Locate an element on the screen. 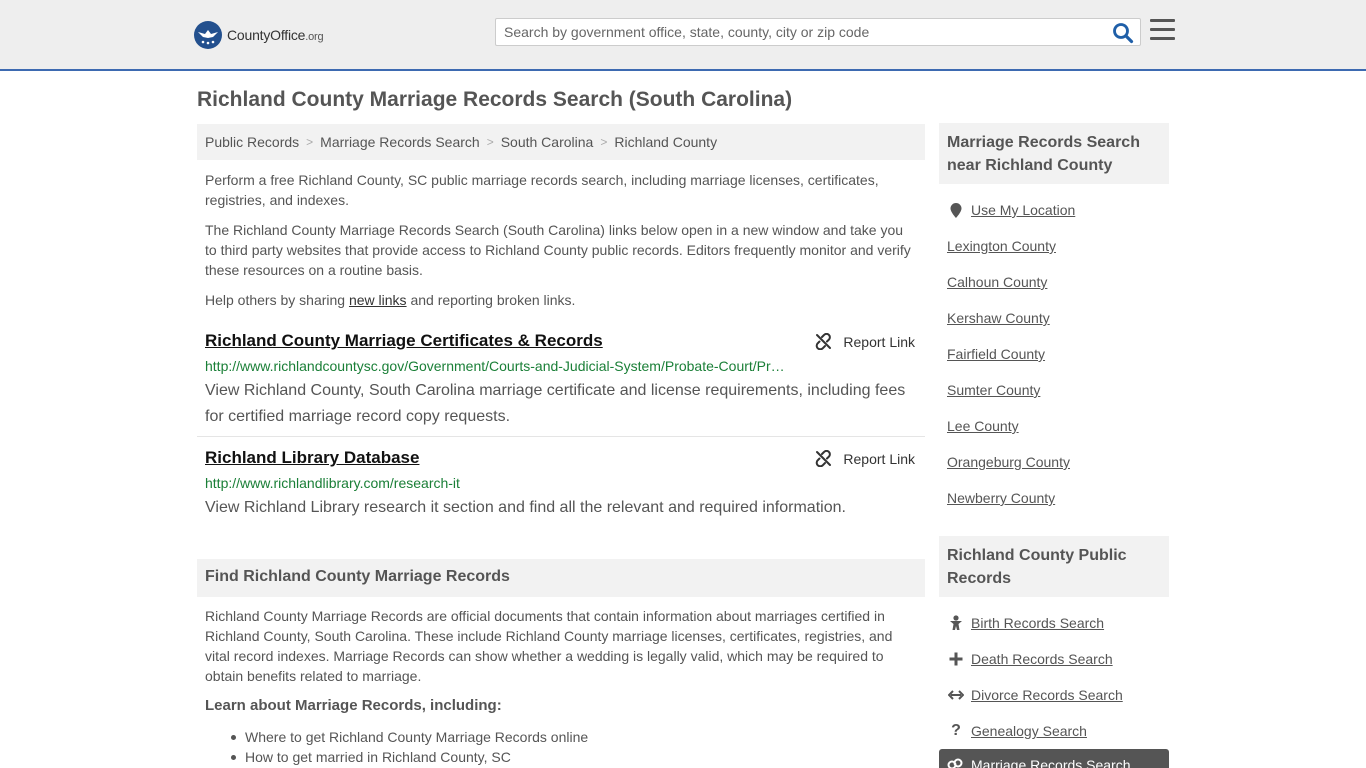  site-logo: CountyOffice.org is located at coordinates (259, 35).